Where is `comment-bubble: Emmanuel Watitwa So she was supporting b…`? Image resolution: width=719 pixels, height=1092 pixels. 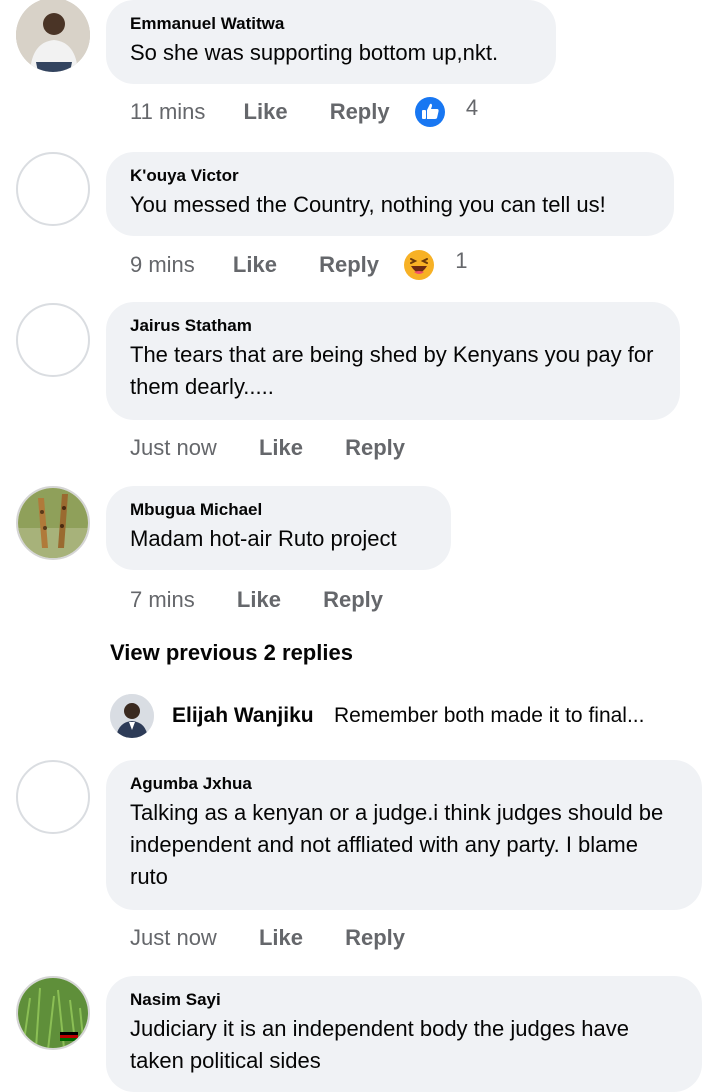
comment-bubble: Emmanuel Watitwa So she was supporting b… is located at coordinates (331, 42).